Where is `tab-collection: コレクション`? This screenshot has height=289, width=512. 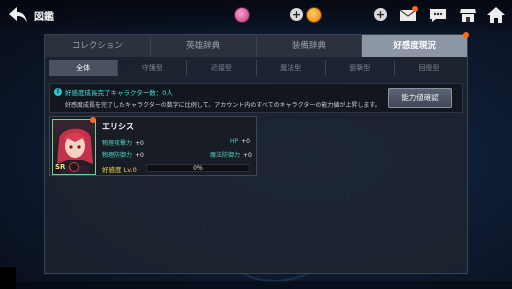 tab-collection: コレクション is located at coordinates (98, 46).